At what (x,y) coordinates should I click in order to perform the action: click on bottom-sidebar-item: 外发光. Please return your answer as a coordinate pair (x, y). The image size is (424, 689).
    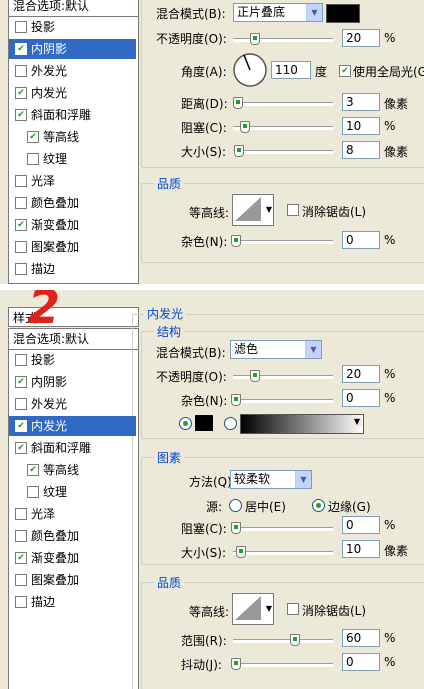
    Looking at the image, I should click on (72, 404).